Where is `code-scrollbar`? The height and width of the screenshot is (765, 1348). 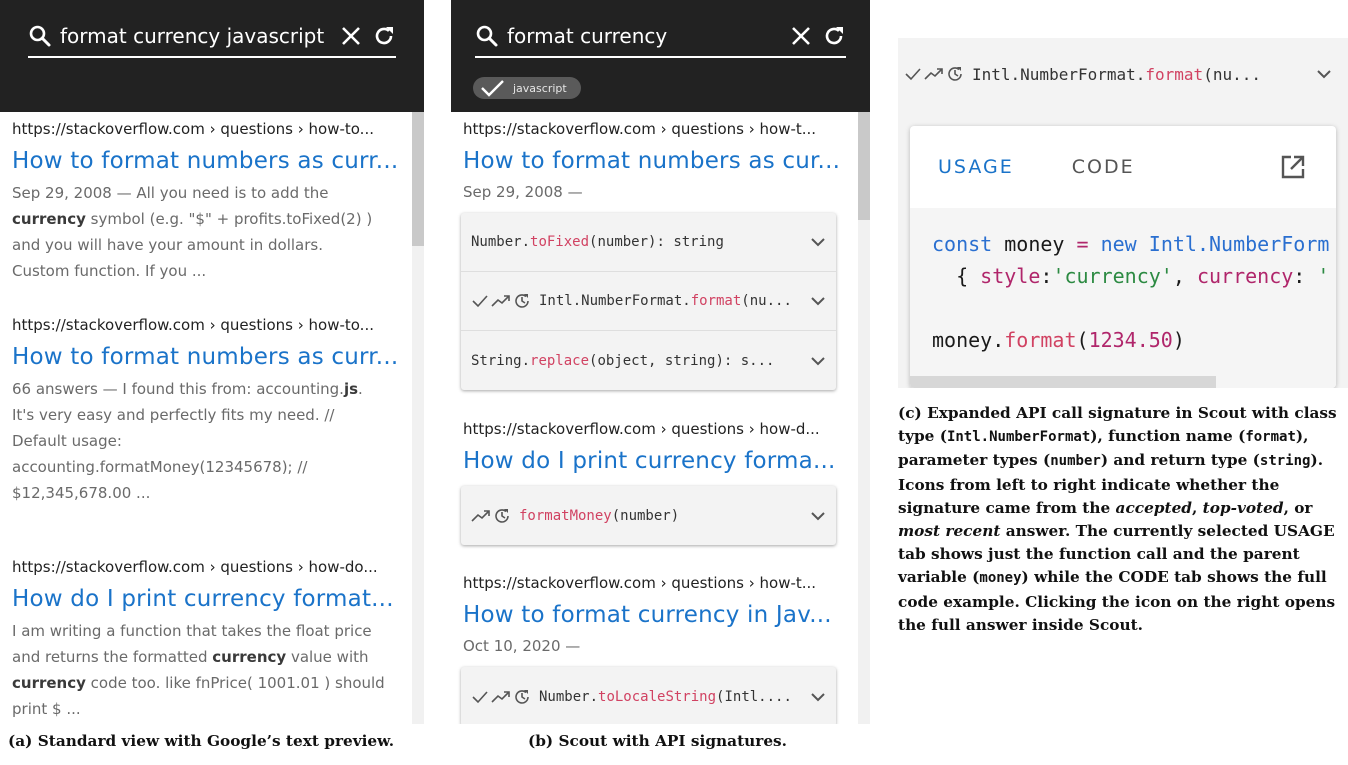
code-scrollbar is located at coordinates (1063, 382).